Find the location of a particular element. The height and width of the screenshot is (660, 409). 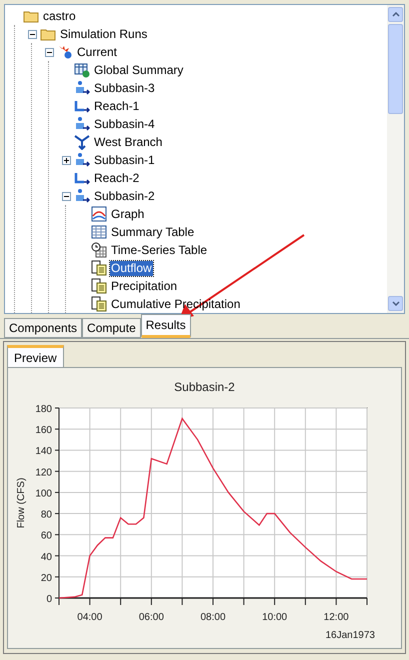

tree-item: castro is located at coordinates (59, 16).